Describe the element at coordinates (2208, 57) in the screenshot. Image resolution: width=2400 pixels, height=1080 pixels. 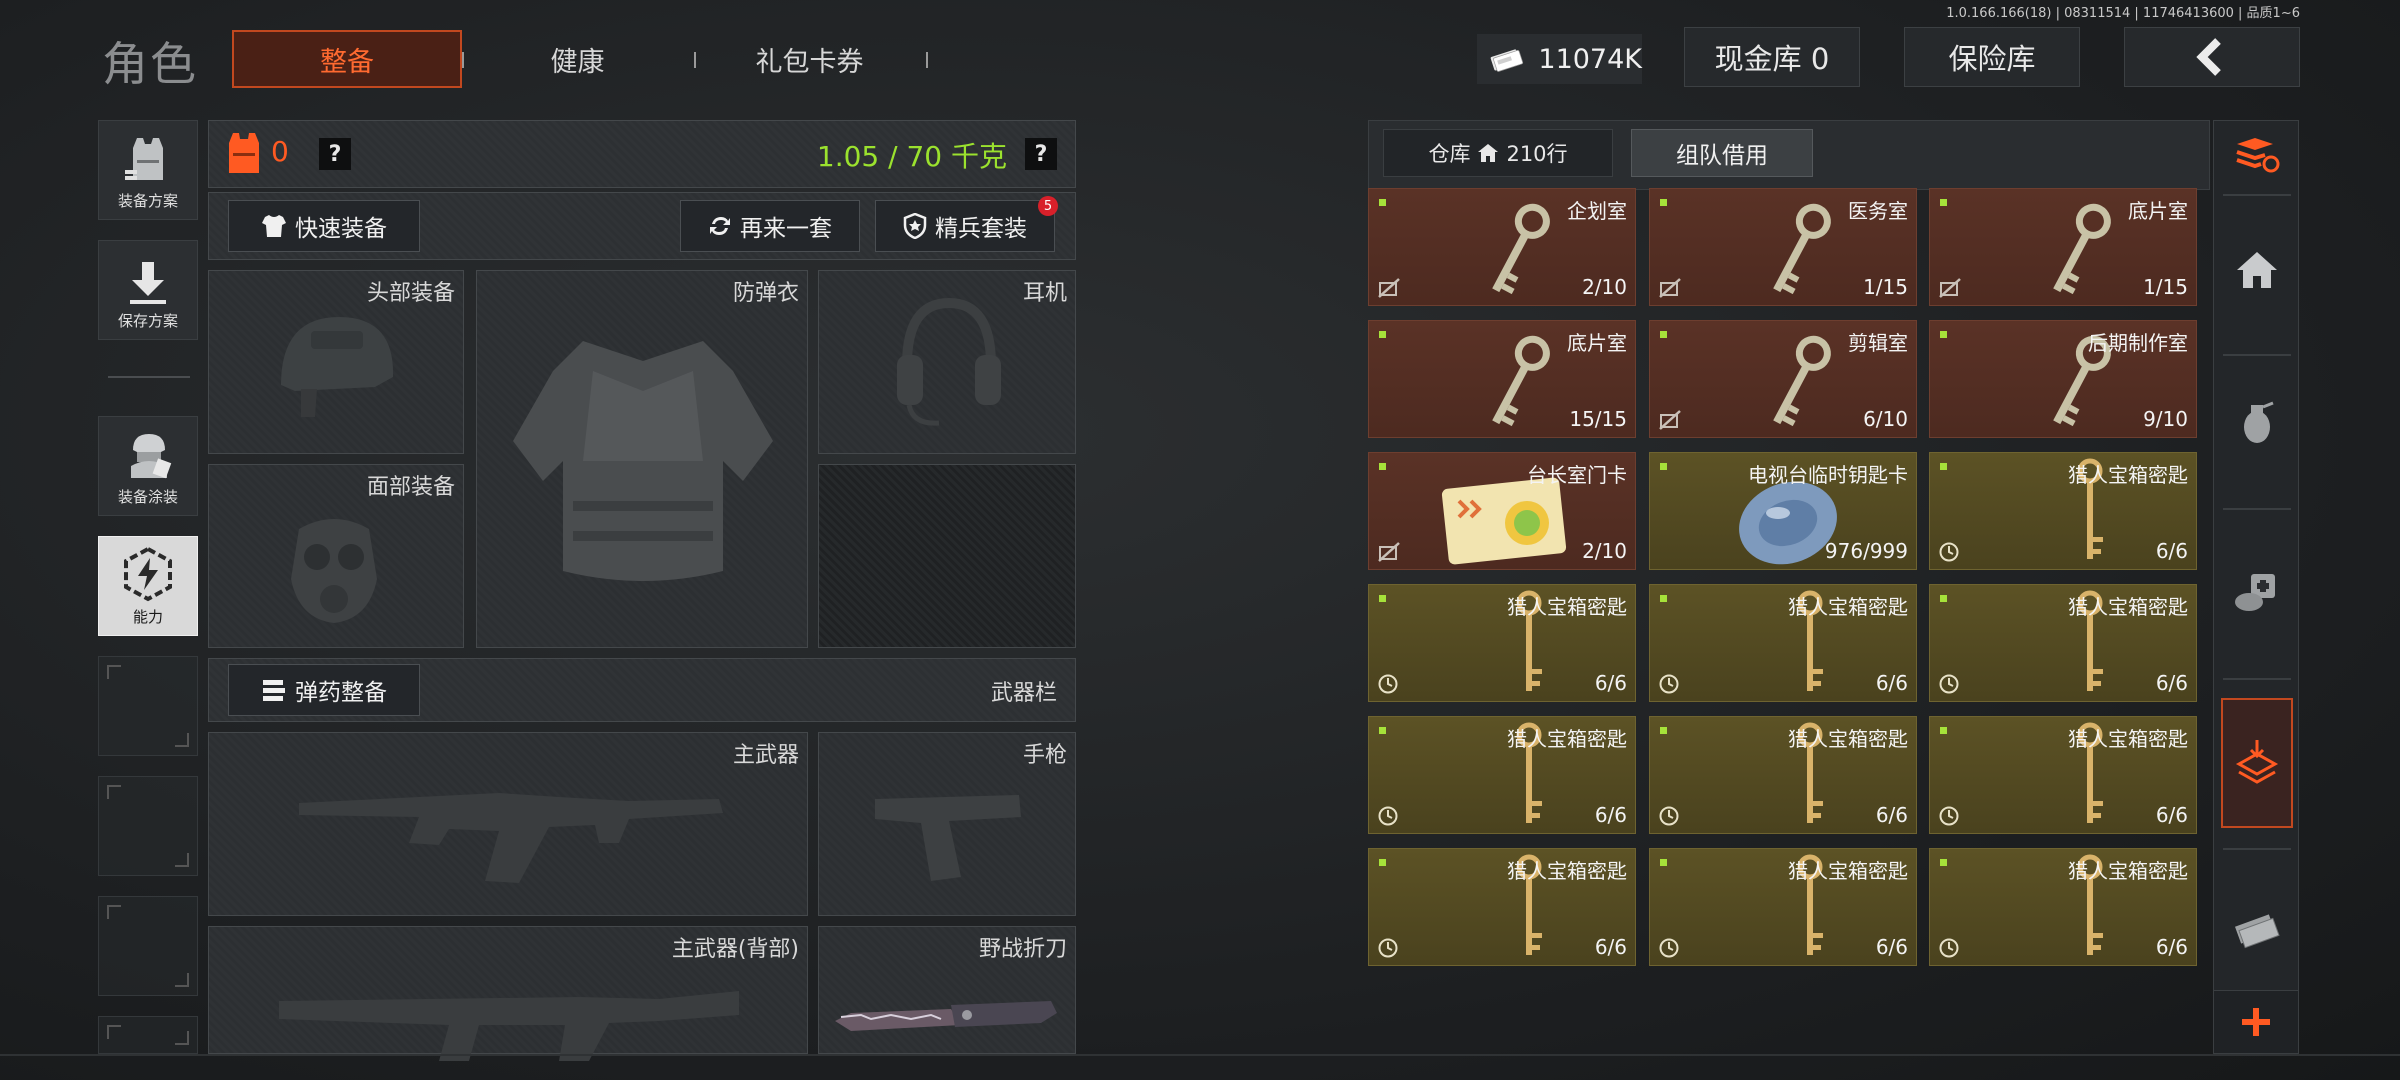
I see `back-arrow-icon` at that location.